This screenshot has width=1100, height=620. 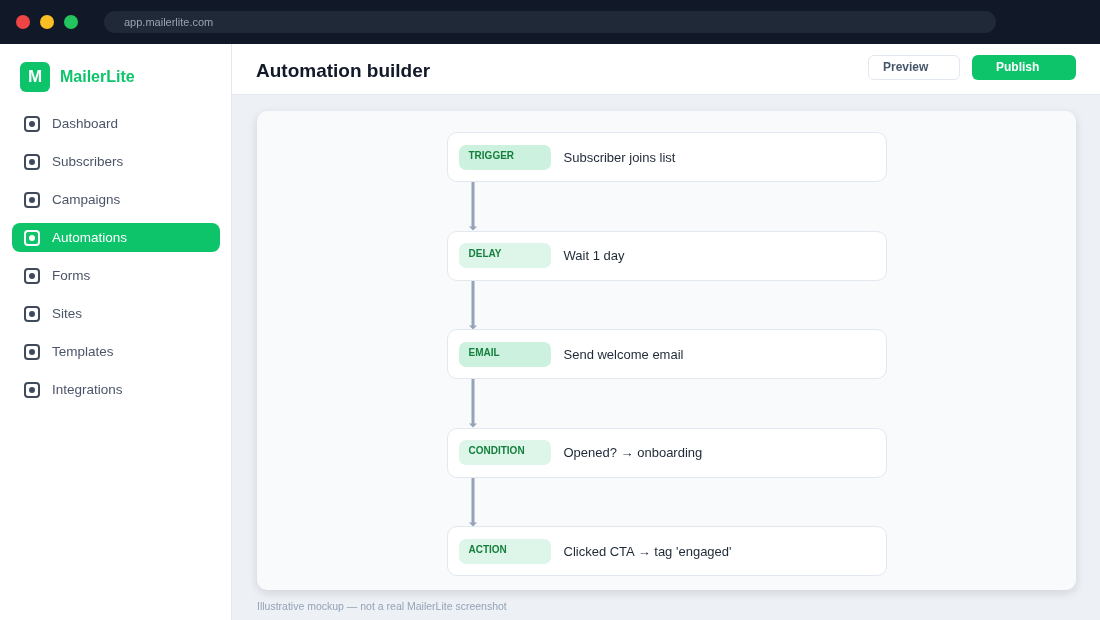 What do you see at coordinates (116, 123) in the screenshot?
I see `nav-item: Dashboard` at bounding box center [116, 123].